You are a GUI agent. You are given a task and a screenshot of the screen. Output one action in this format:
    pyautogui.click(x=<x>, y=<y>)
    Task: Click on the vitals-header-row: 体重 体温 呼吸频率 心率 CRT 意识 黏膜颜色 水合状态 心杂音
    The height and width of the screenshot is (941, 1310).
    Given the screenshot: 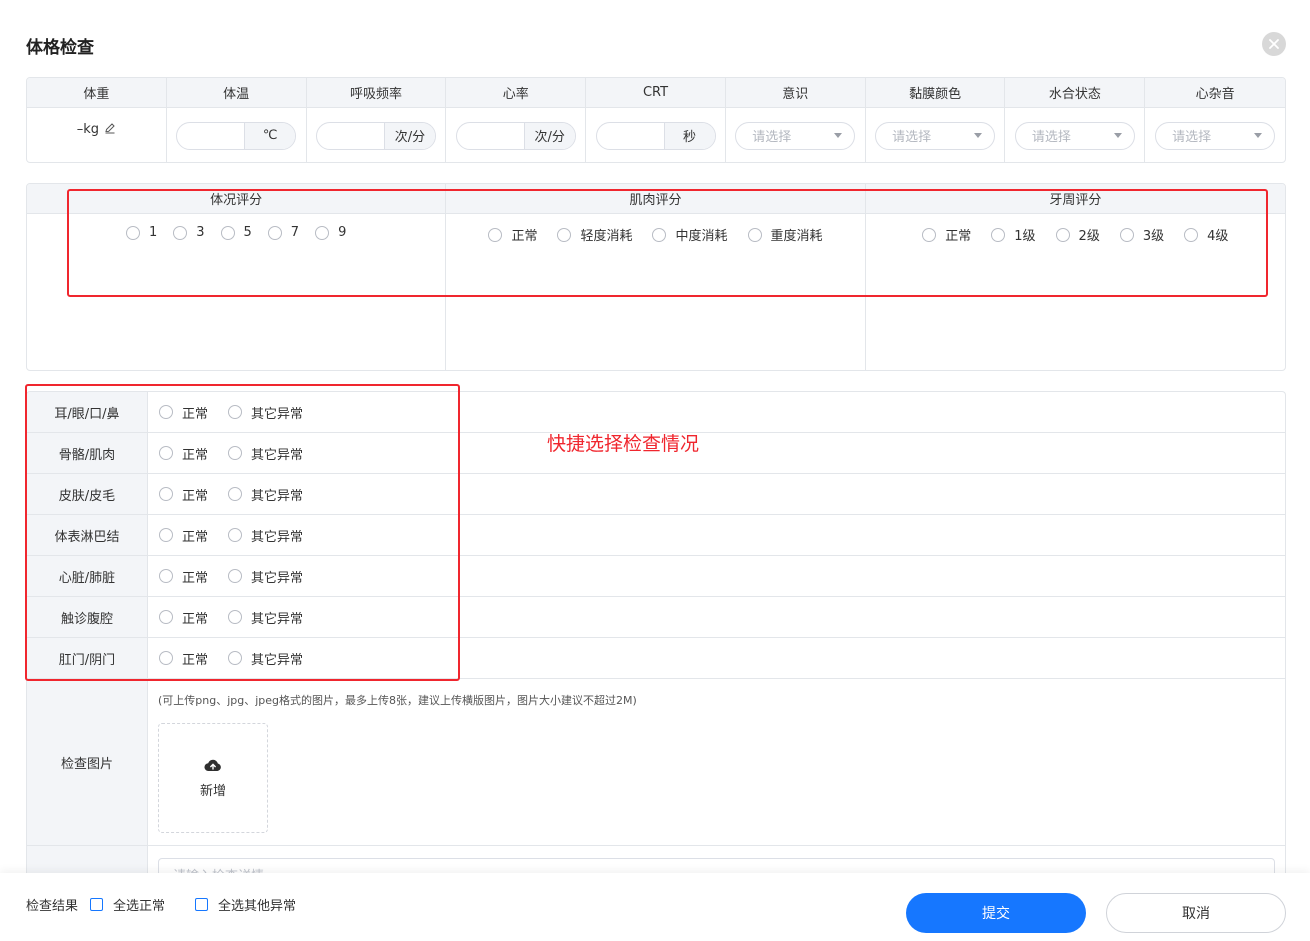 What is the action you would take?
    pyautogui.click(x=656, y=93)
    